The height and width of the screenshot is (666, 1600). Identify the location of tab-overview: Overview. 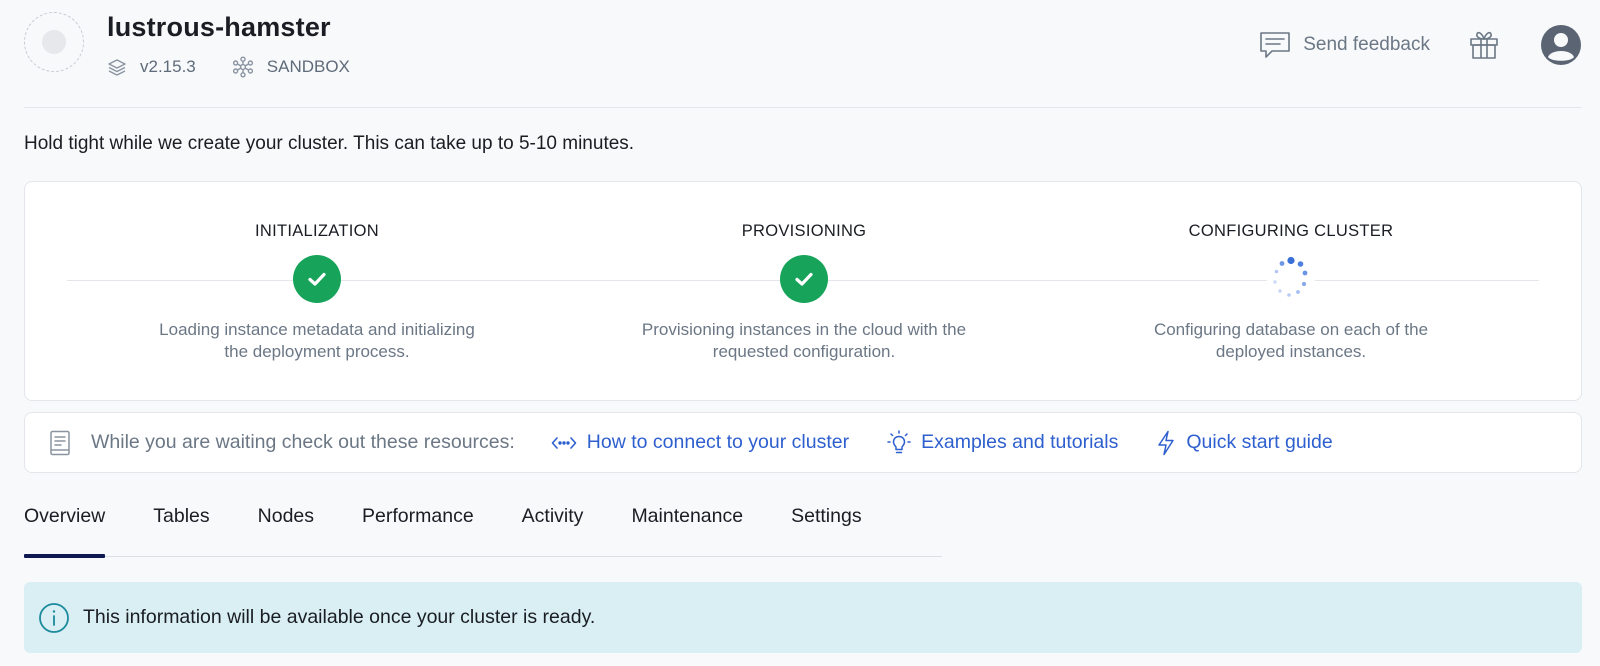
(65, 529).